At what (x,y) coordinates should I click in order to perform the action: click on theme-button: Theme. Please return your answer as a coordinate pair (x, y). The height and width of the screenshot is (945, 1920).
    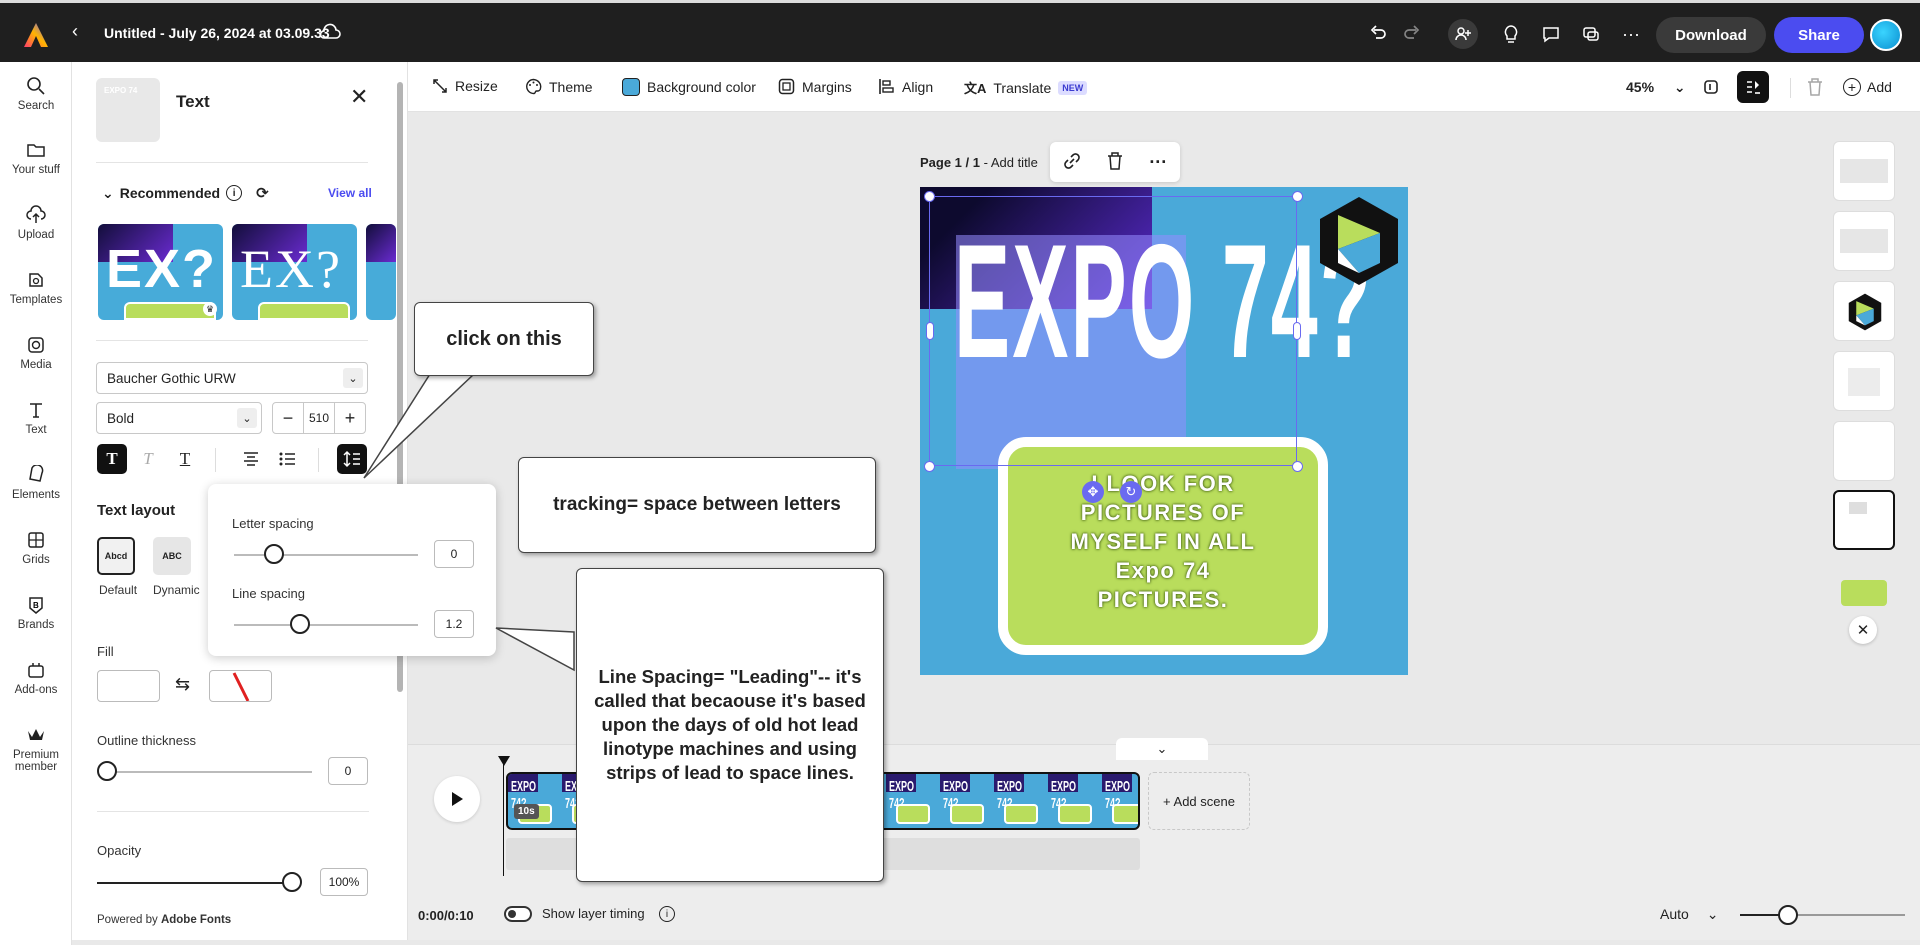
    Looking at the image, I should click on (559, 86).